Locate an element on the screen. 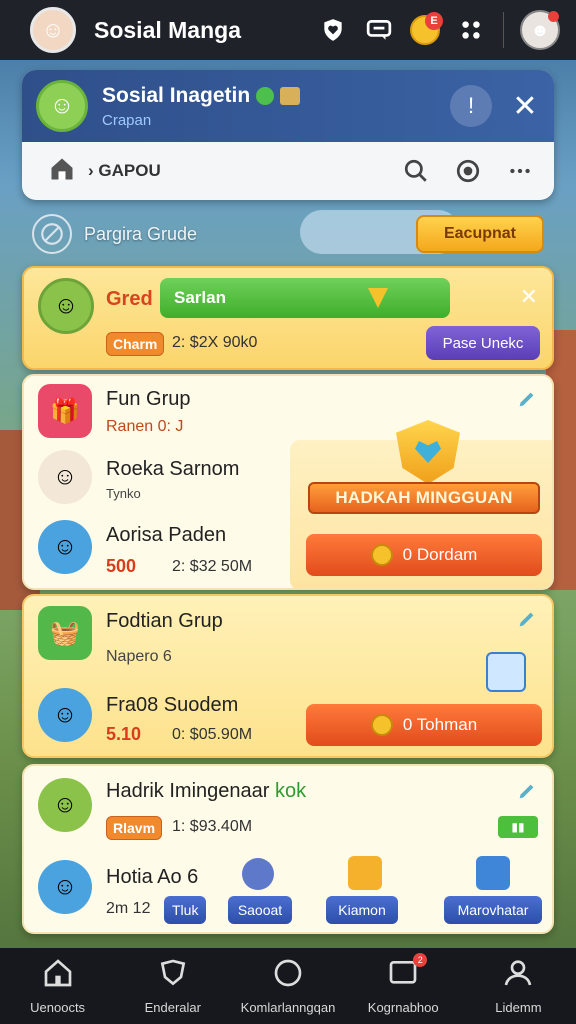  message-icon: 2 is located at coordinates (407, 973).